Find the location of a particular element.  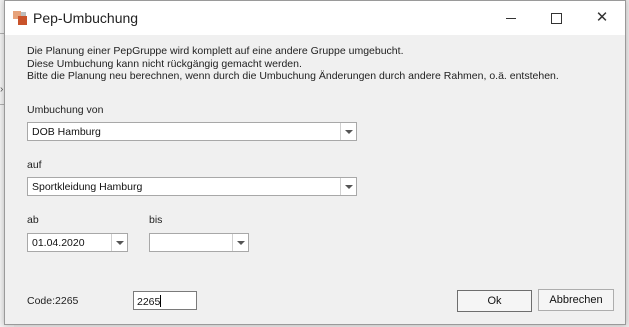

auf-combo: Sportkleidung Hamburg is located at coordinates (192, 186).